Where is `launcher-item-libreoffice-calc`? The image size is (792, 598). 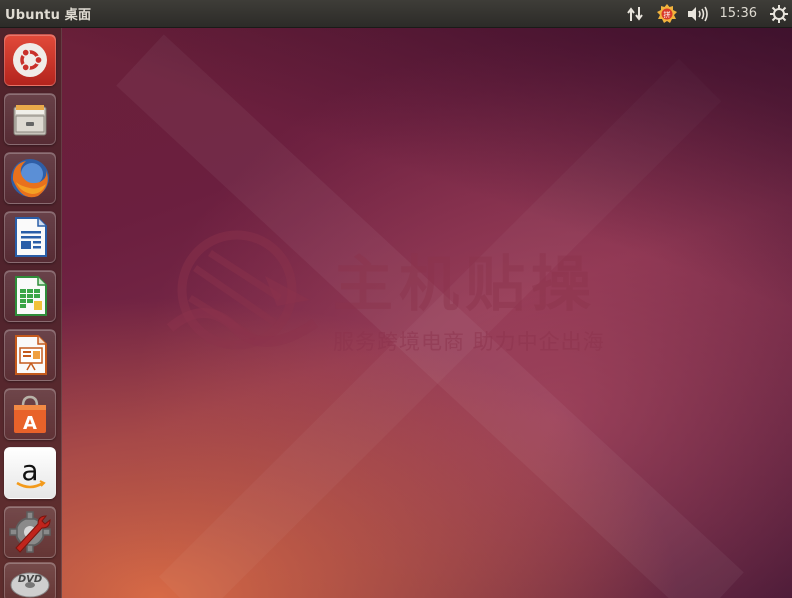
launcher-item-libreoffice-calc is located at coordinates (30, 296).